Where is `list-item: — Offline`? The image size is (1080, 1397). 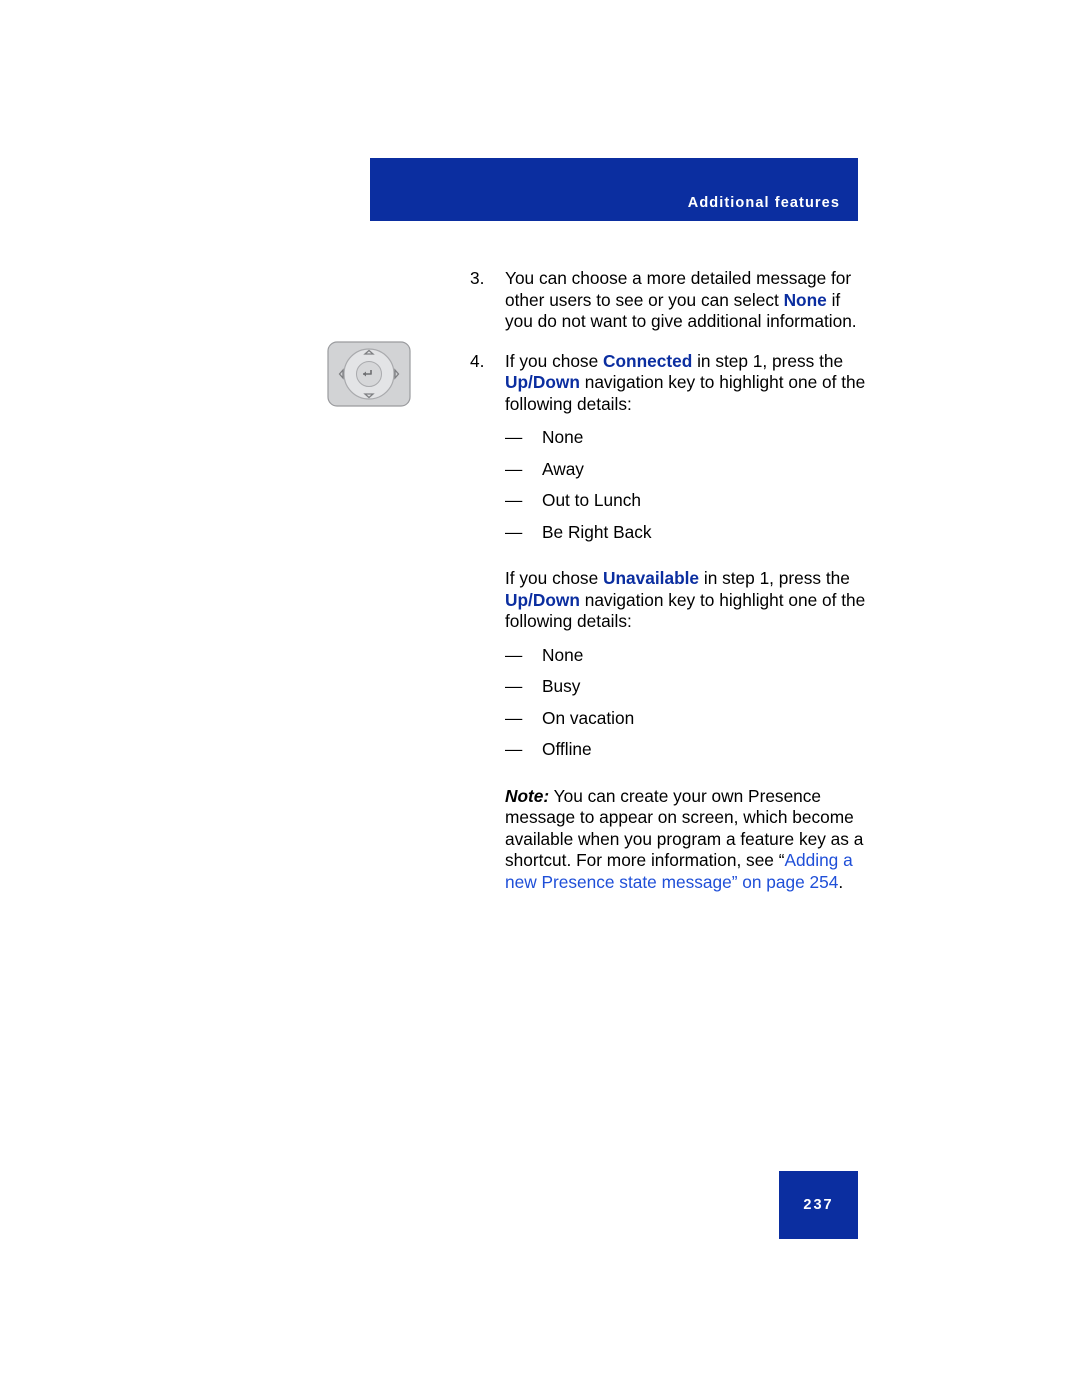 list-item: — Offline is located at coordinates (687, 750).